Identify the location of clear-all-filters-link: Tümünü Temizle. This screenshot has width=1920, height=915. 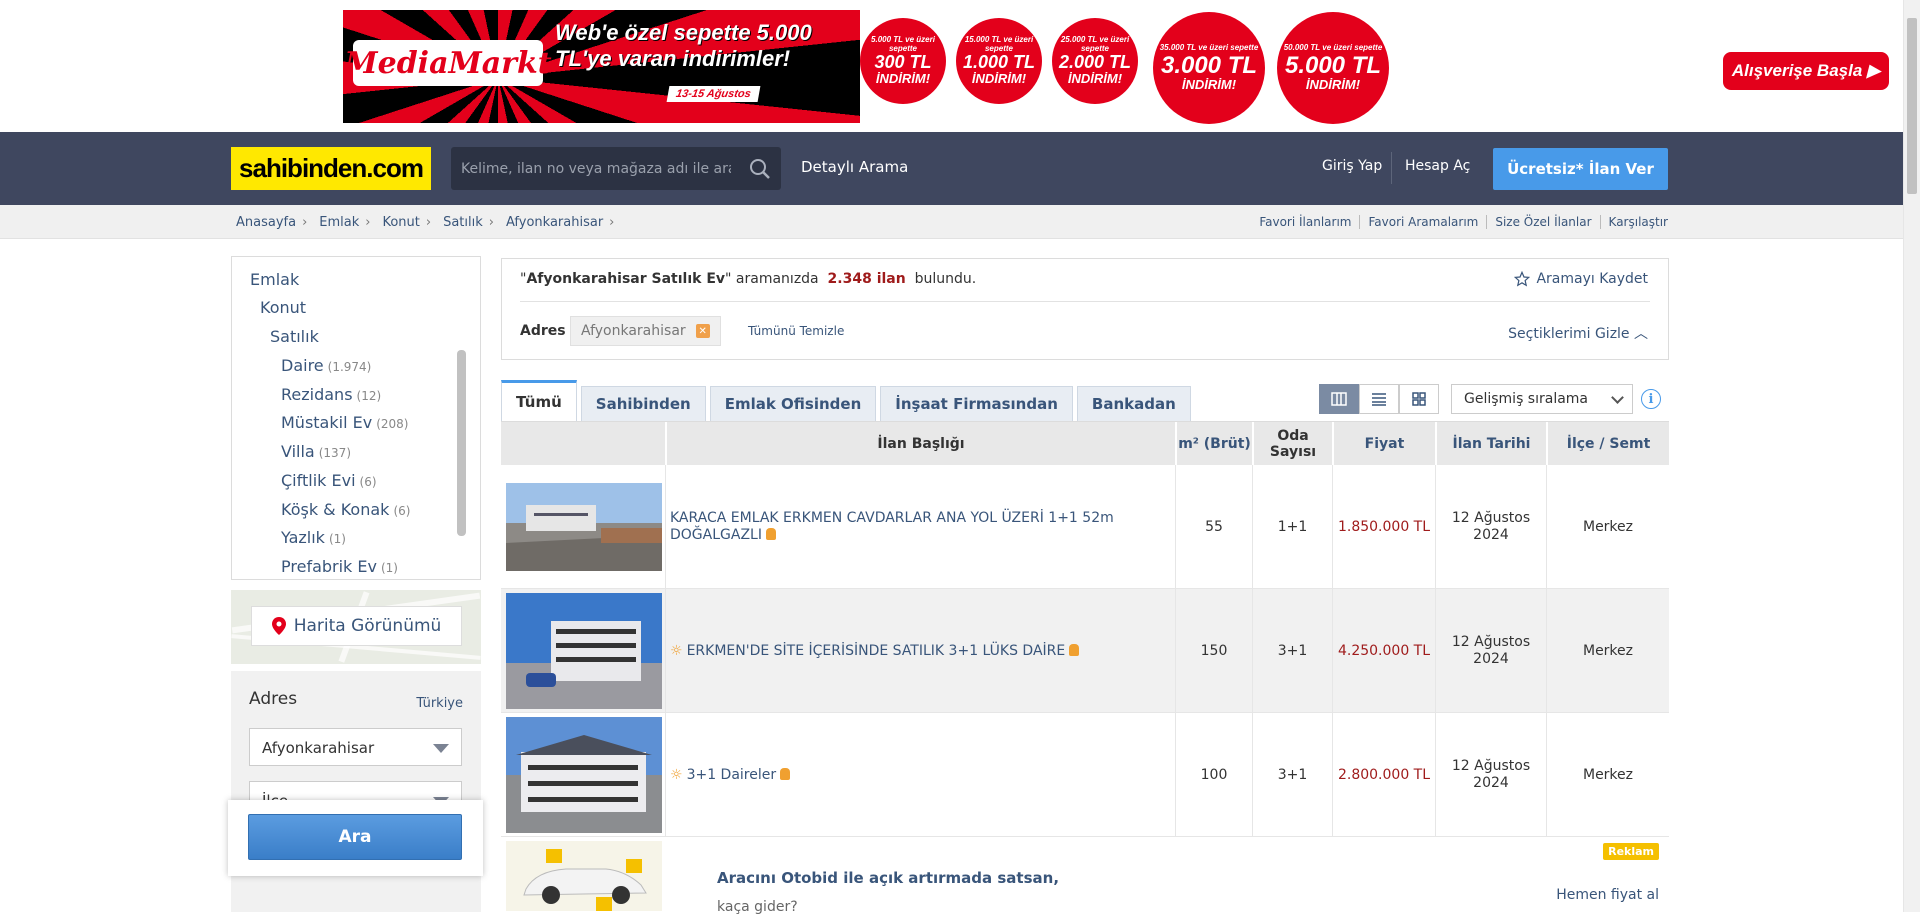
(796, 331).